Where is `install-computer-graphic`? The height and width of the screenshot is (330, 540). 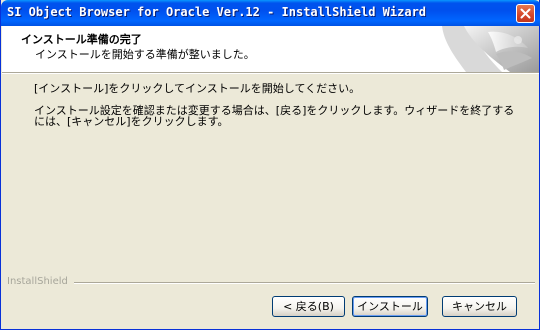 install-computer-graphic is located at coordinates (490, 49).